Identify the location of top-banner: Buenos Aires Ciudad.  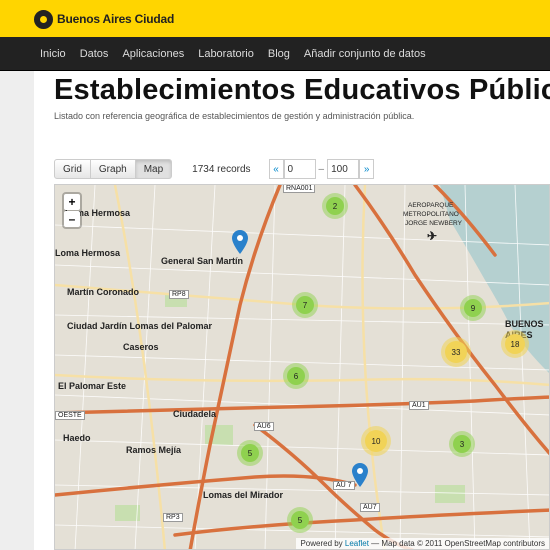
(275, 18).